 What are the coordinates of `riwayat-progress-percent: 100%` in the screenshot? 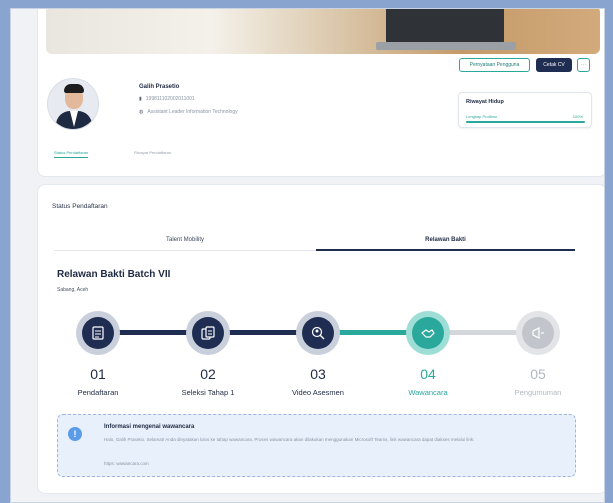 It's located at (577, 116).